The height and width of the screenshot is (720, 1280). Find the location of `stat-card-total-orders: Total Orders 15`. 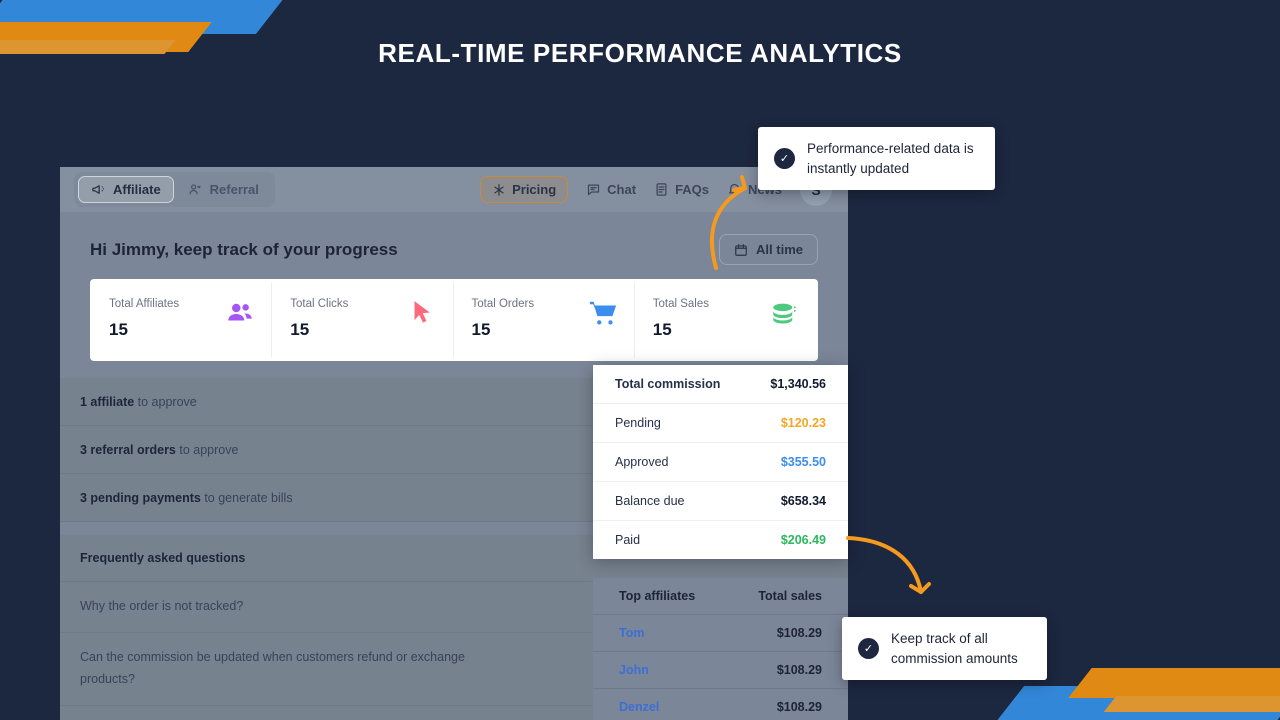

stat-card-total-orders: Total Orders 15 is located at coordinates (545, 320).